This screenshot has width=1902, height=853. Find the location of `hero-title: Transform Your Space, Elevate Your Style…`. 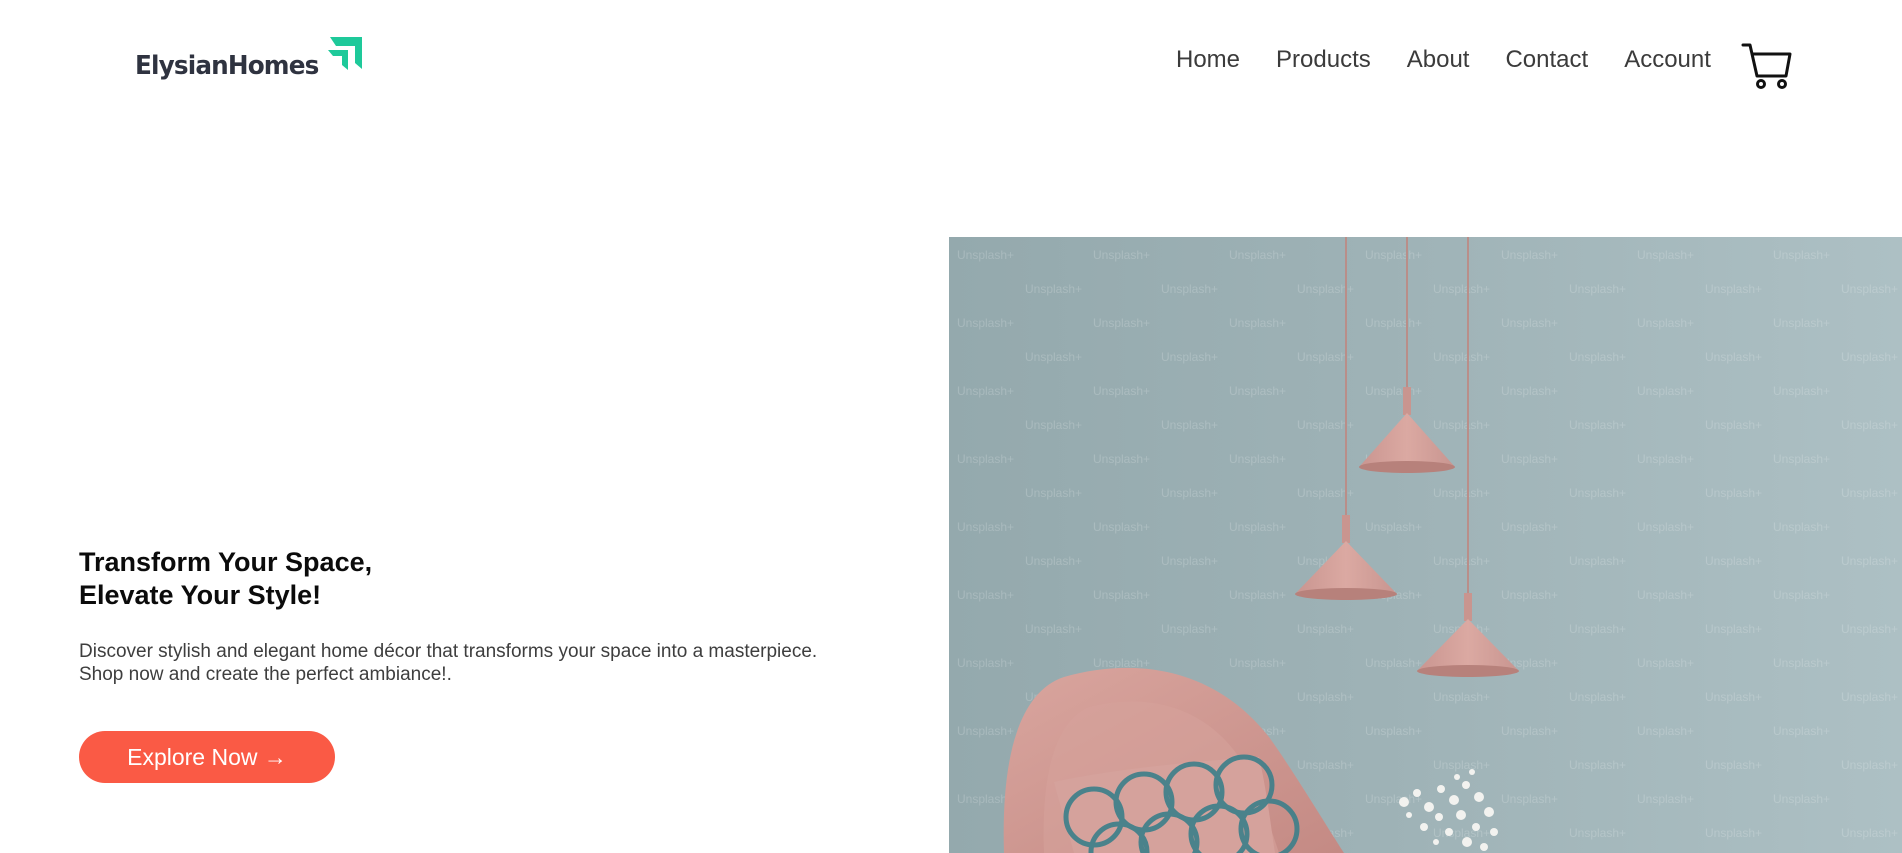

hero-title: Transform Your Space, Elevate Your Style… is located at coordinates (226, 578).